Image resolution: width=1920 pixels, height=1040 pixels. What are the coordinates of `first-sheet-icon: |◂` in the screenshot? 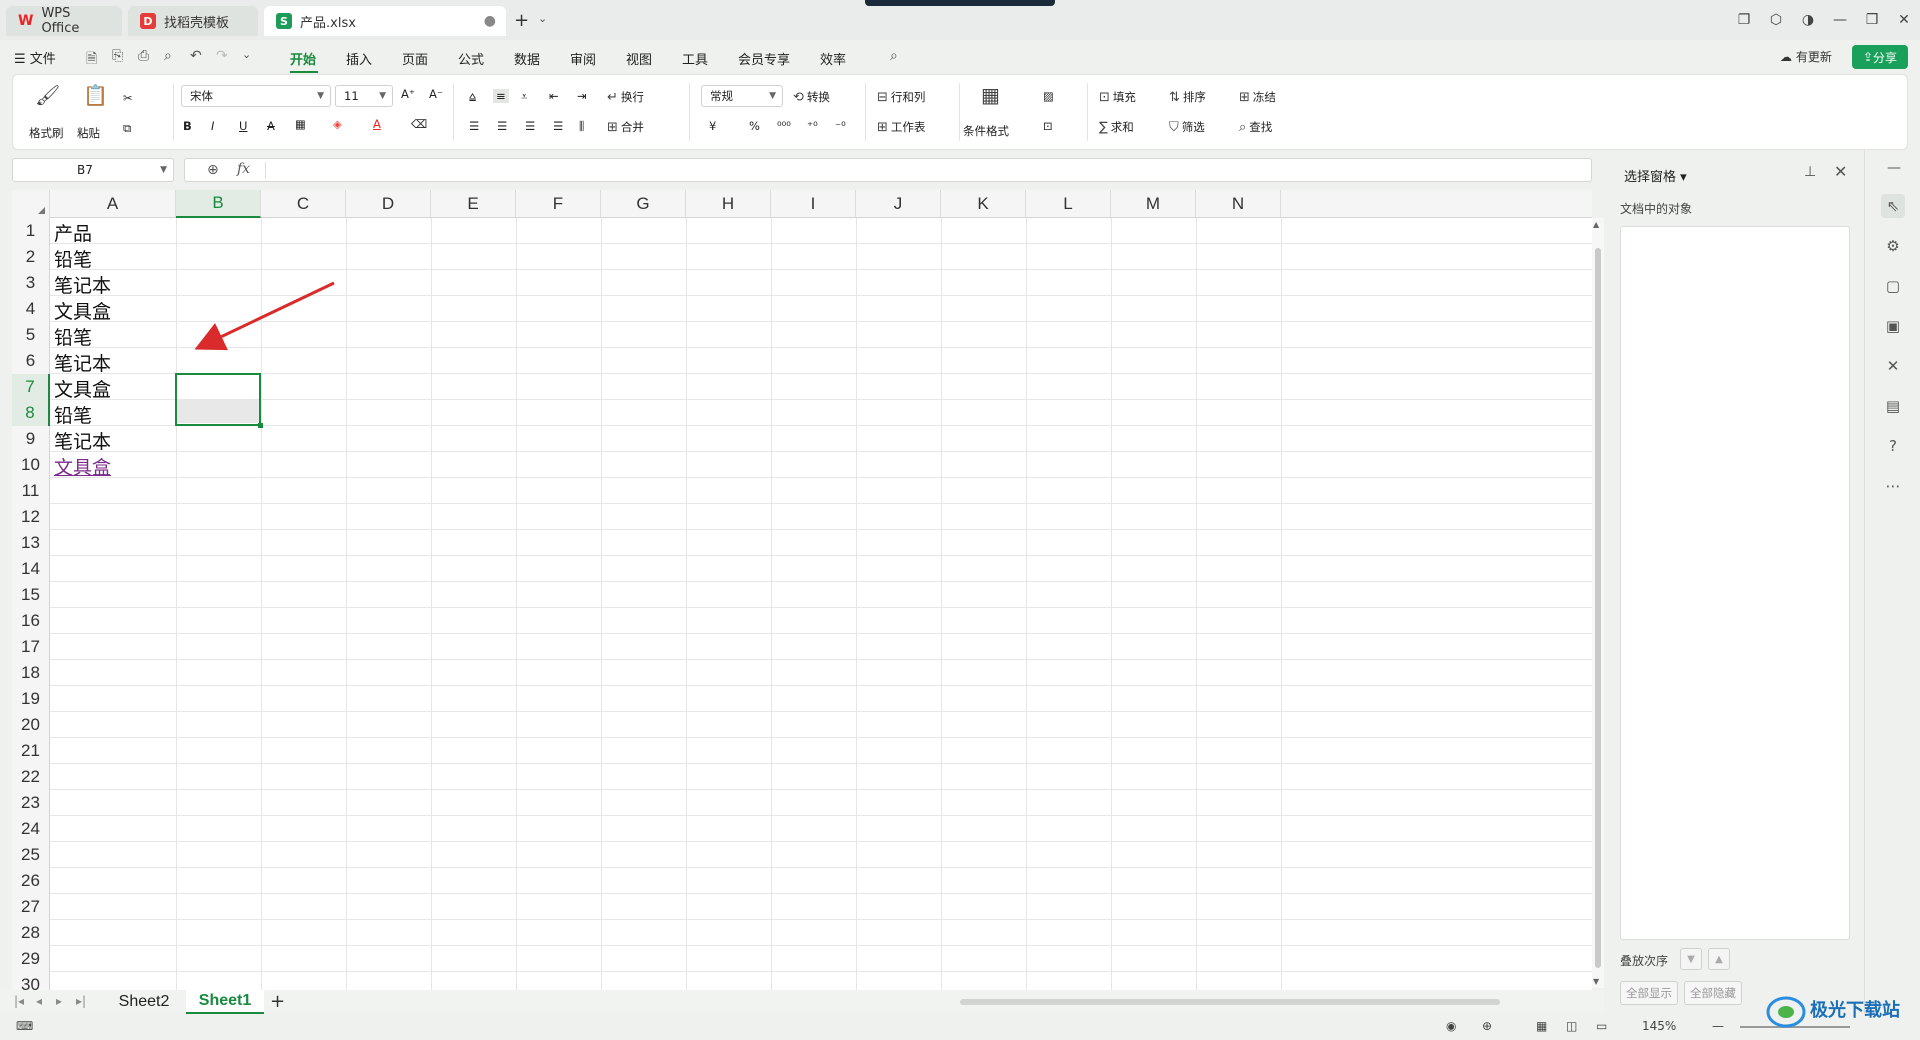 It's located at (19, 1001).